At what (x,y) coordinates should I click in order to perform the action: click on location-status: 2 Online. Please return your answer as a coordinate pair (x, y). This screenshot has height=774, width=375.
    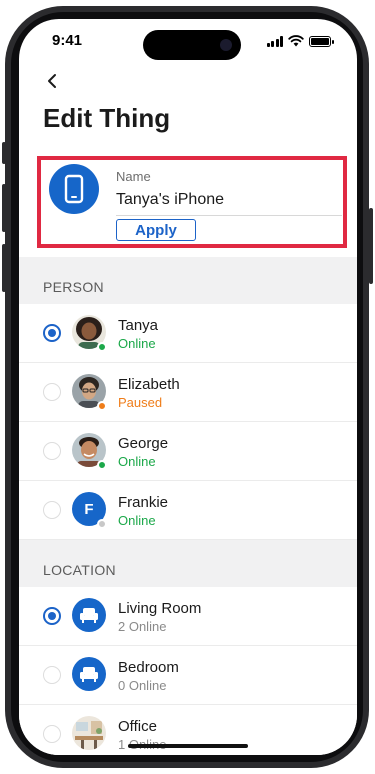
    Looking at the image, I should click on (142, 626).